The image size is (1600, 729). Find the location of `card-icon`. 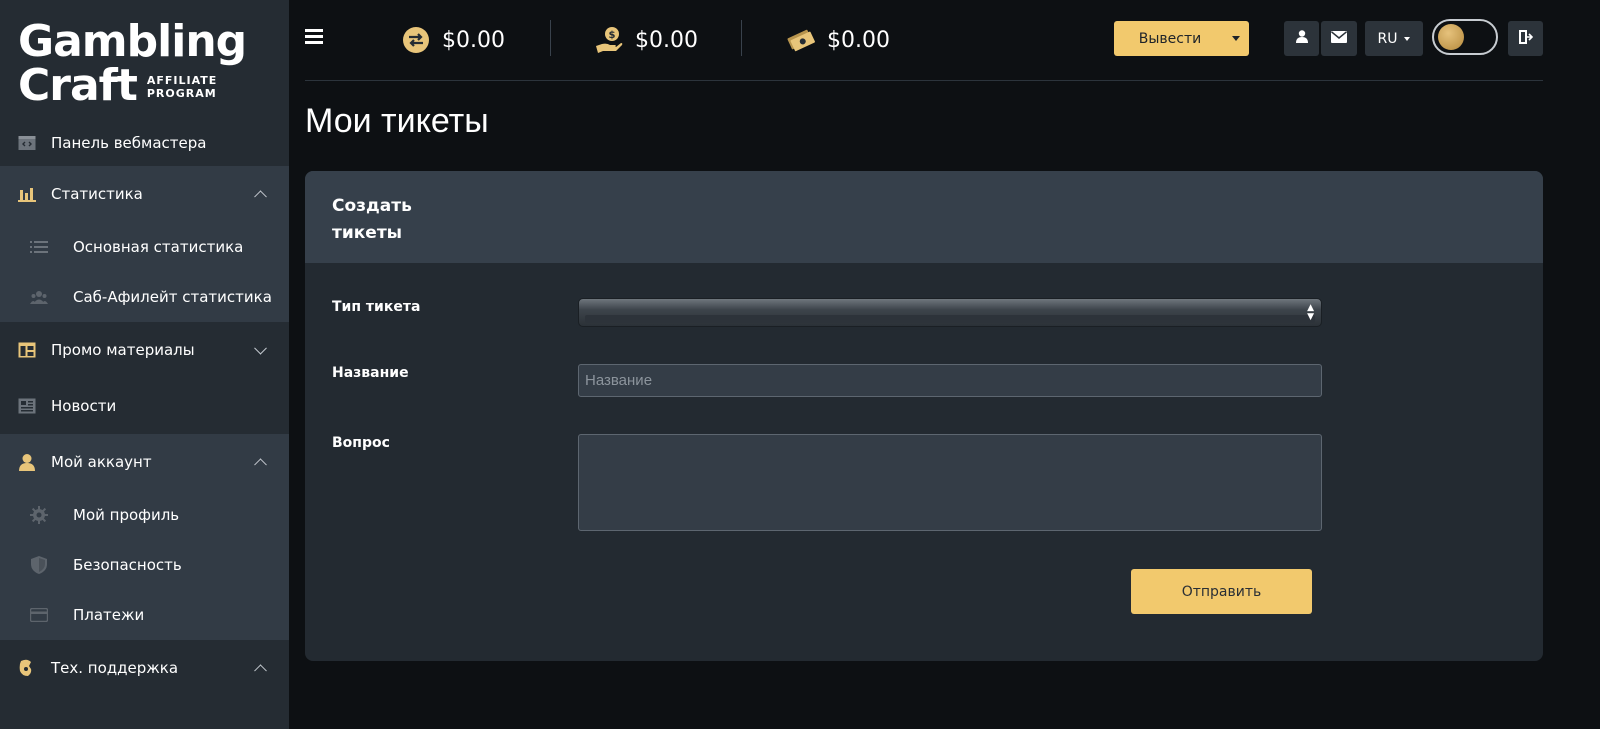

card-icon is located at coordinates (39, 615).